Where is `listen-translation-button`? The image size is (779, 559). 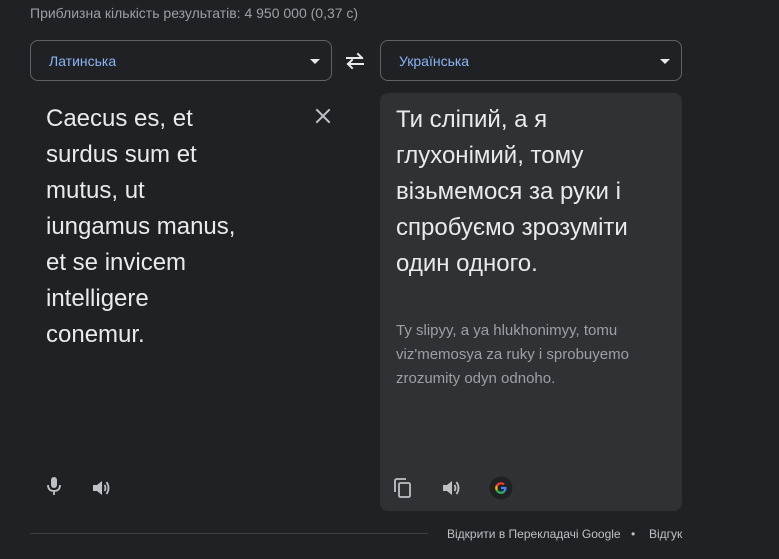 listen-translation-button is located at coordinates (451, 488).